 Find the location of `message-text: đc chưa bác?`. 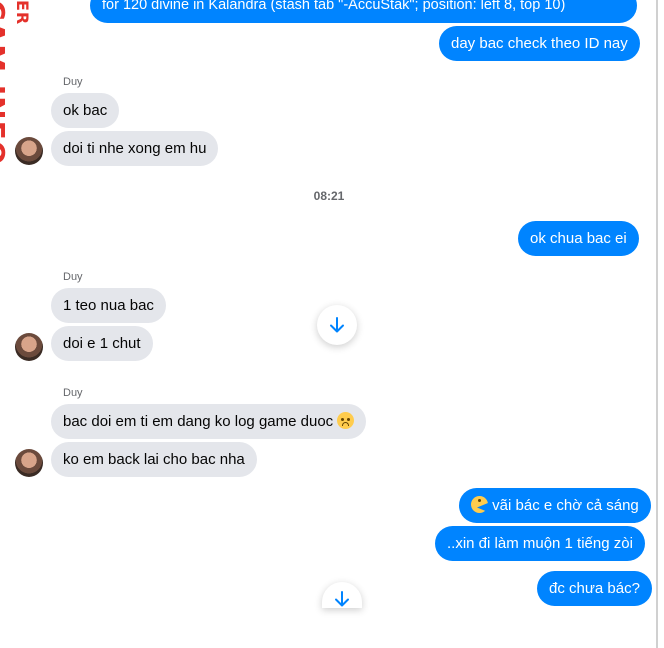

message-text: đc chưa bác? is located at coordinates (594, 588).